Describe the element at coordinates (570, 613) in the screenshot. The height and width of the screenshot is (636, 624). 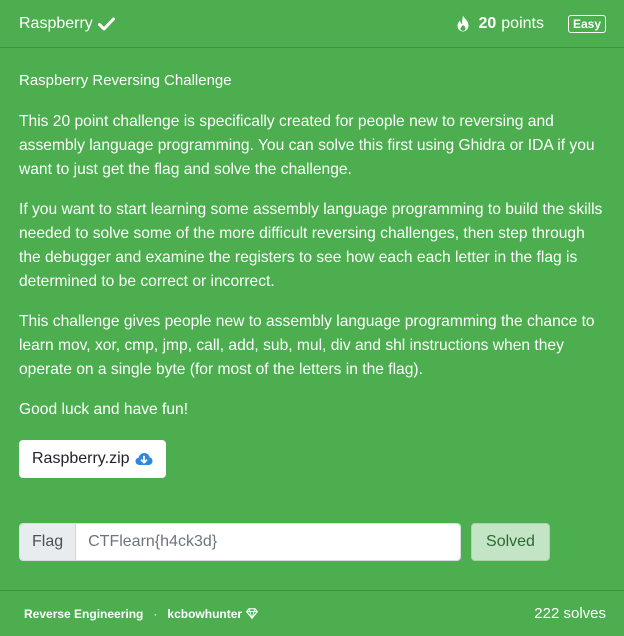
I see `solves-count: 222 solves` at that location.